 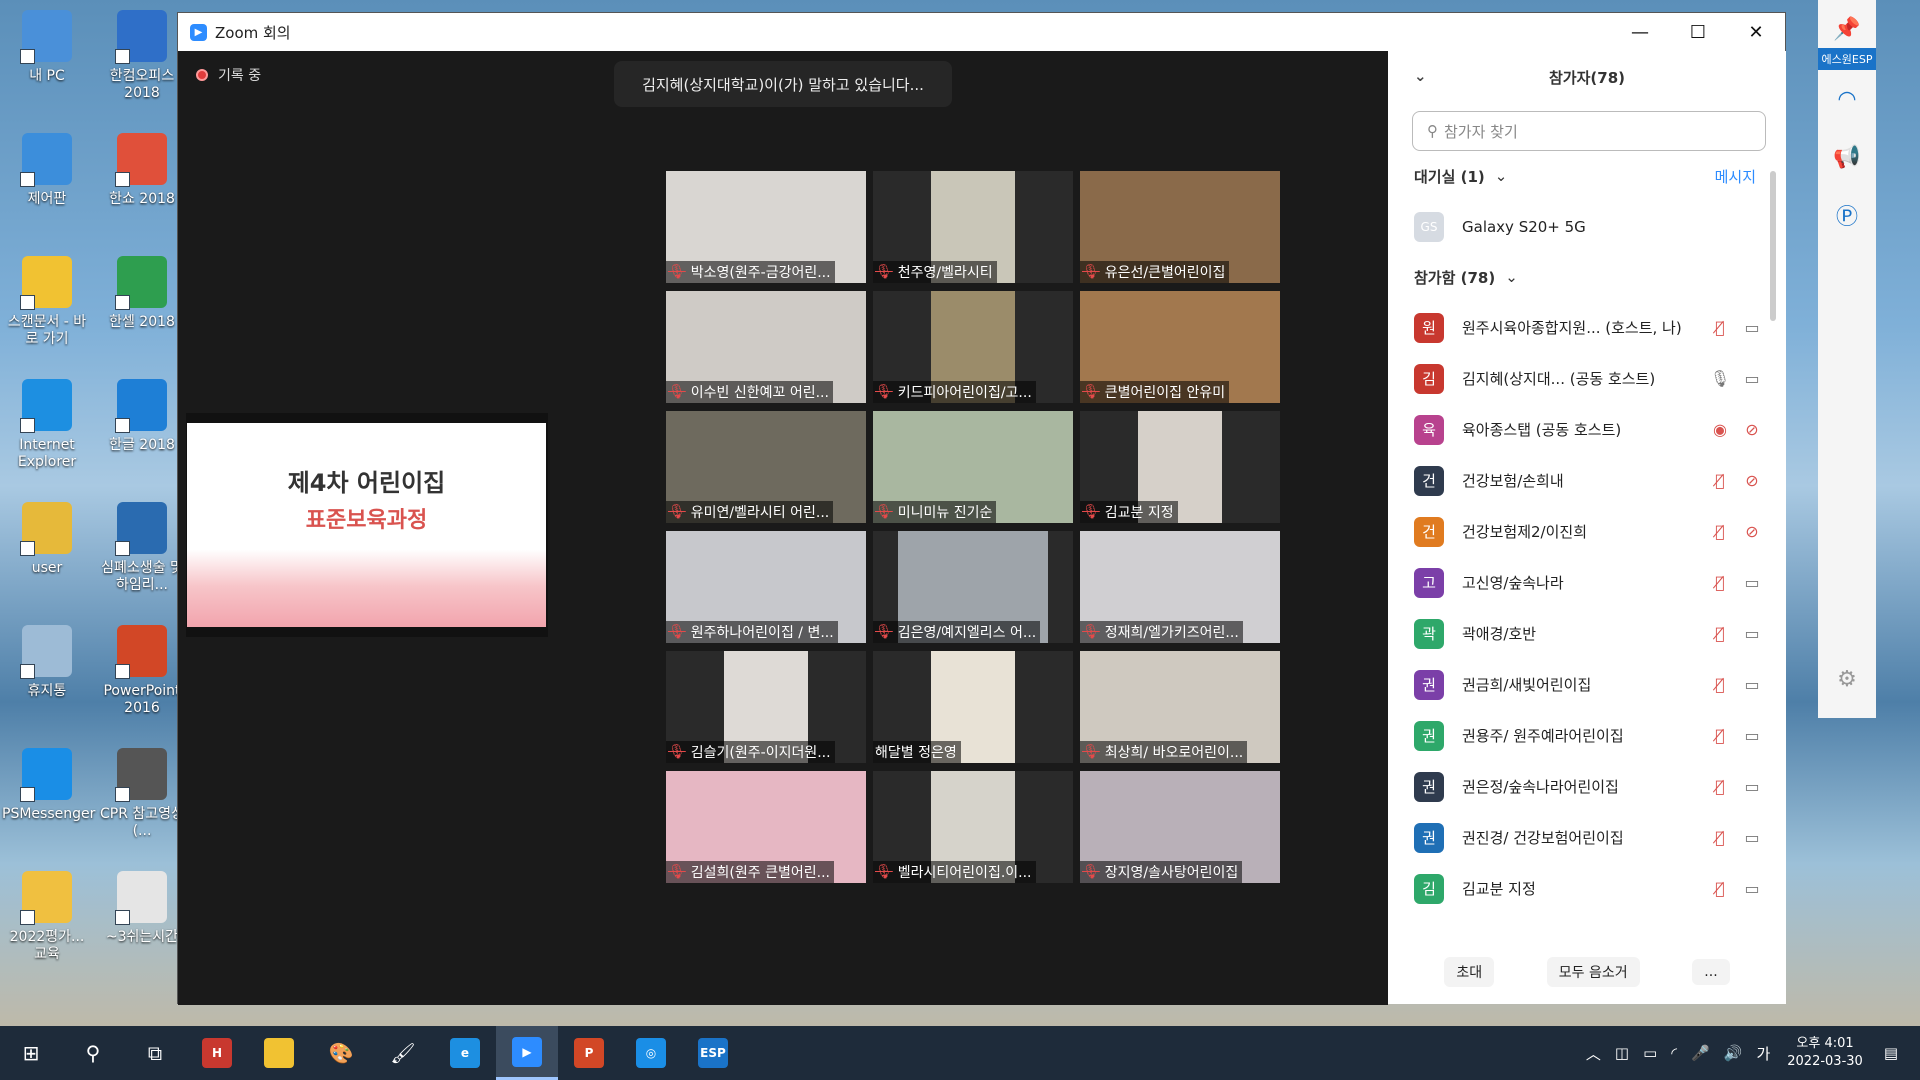 I want to click on participant-search-input: ⚲ 참가자 찾기, so click(x=1589, y=131).